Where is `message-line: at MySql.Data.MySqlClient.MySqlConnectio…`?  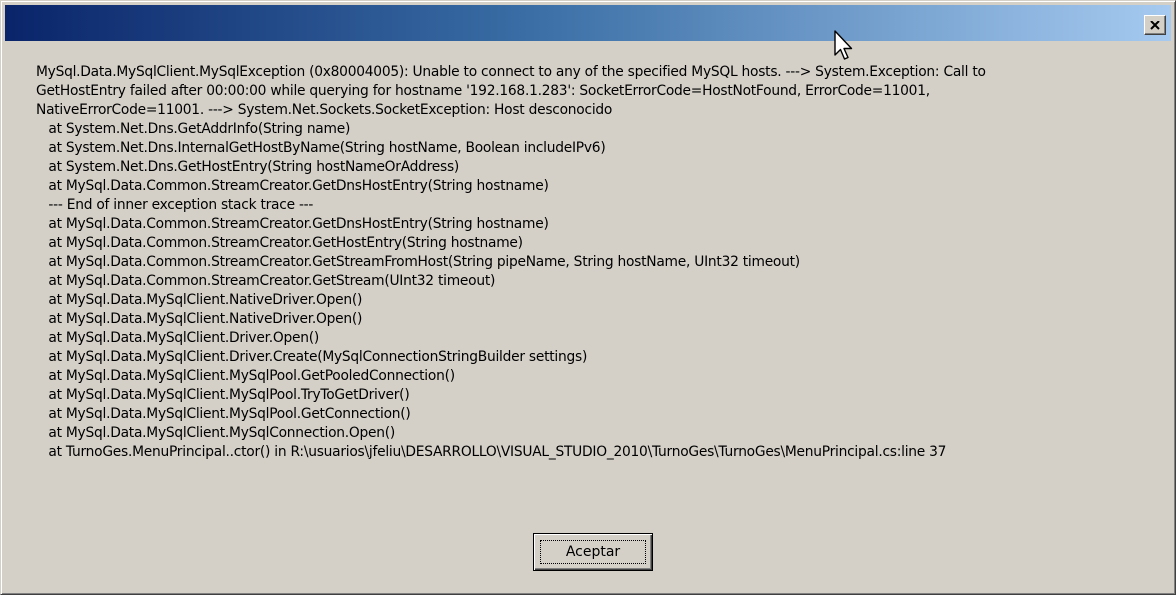
message-line: at MySql.Data.MySqlClient.MySqlConnectio… is located at coordinates (216, 433).